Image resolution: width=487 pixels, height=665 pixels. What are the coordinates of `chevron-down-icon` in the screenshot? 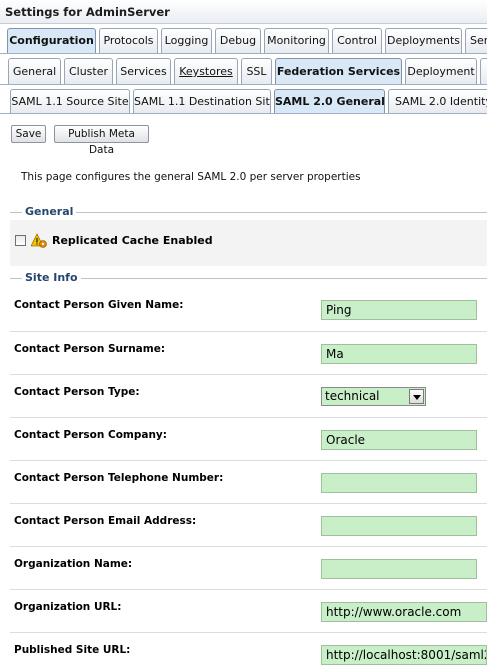 It's located at (416, 396).